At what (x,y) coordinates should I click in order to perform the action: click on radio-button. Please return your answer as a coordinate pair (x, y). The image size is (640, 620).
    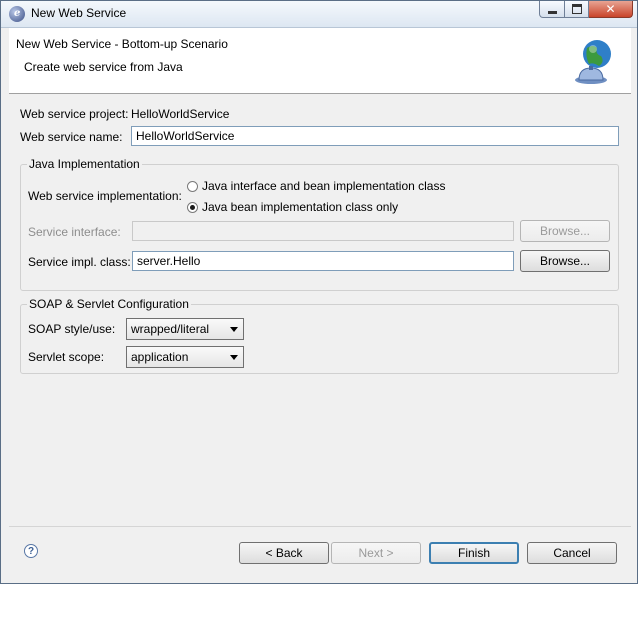
    Looking at the image, I should click on (192, 186).